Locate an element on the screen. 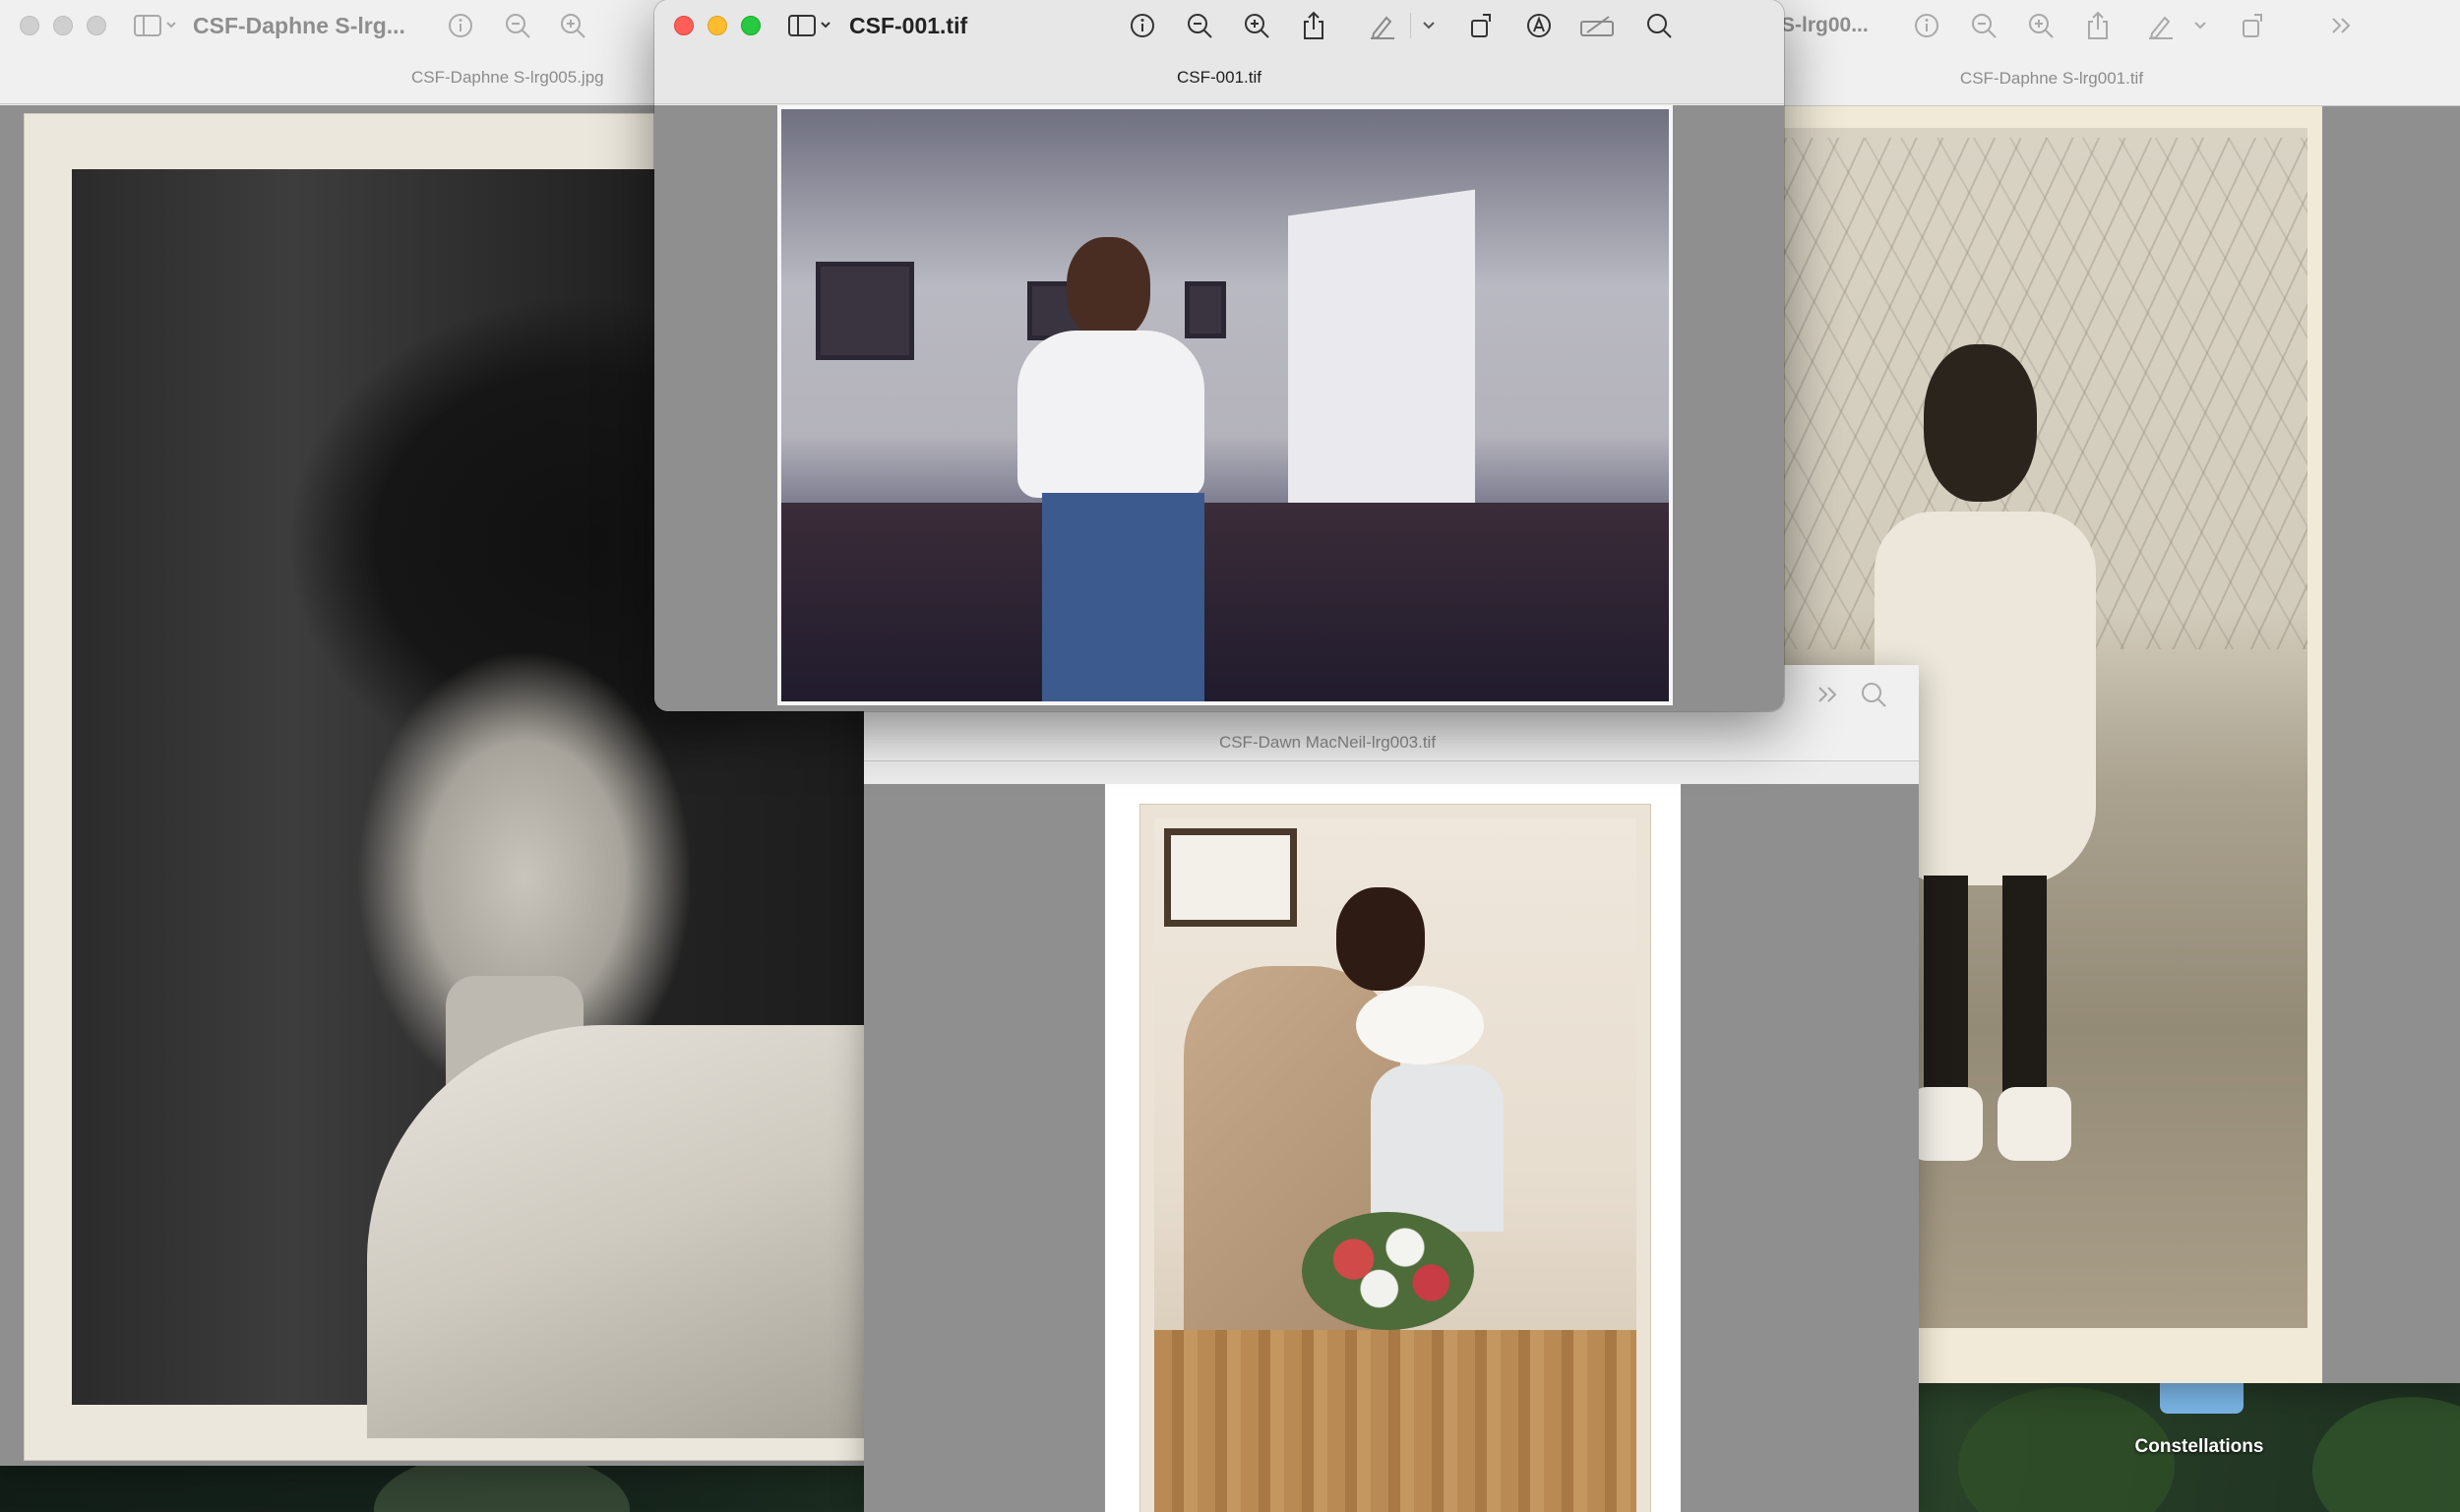 The width and height of the screenshot is (2460, 1512). toolbar-separator is located at coordinates (1410, 26).